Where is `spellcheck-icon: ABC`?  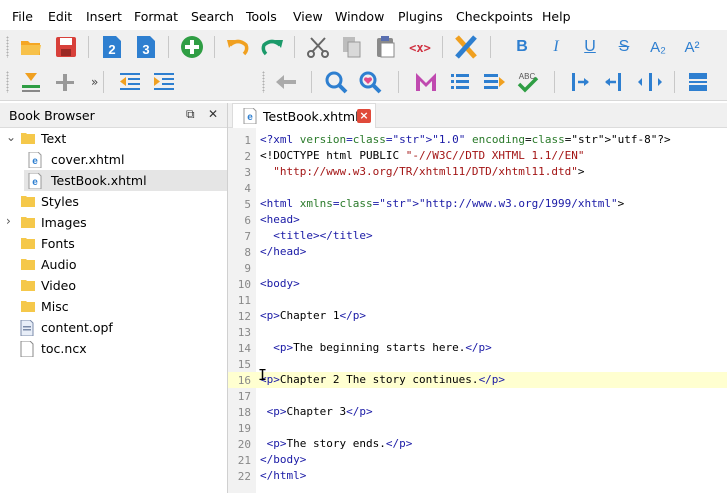
spellcheck-icon: ABC is located at coordinates (528, 82).